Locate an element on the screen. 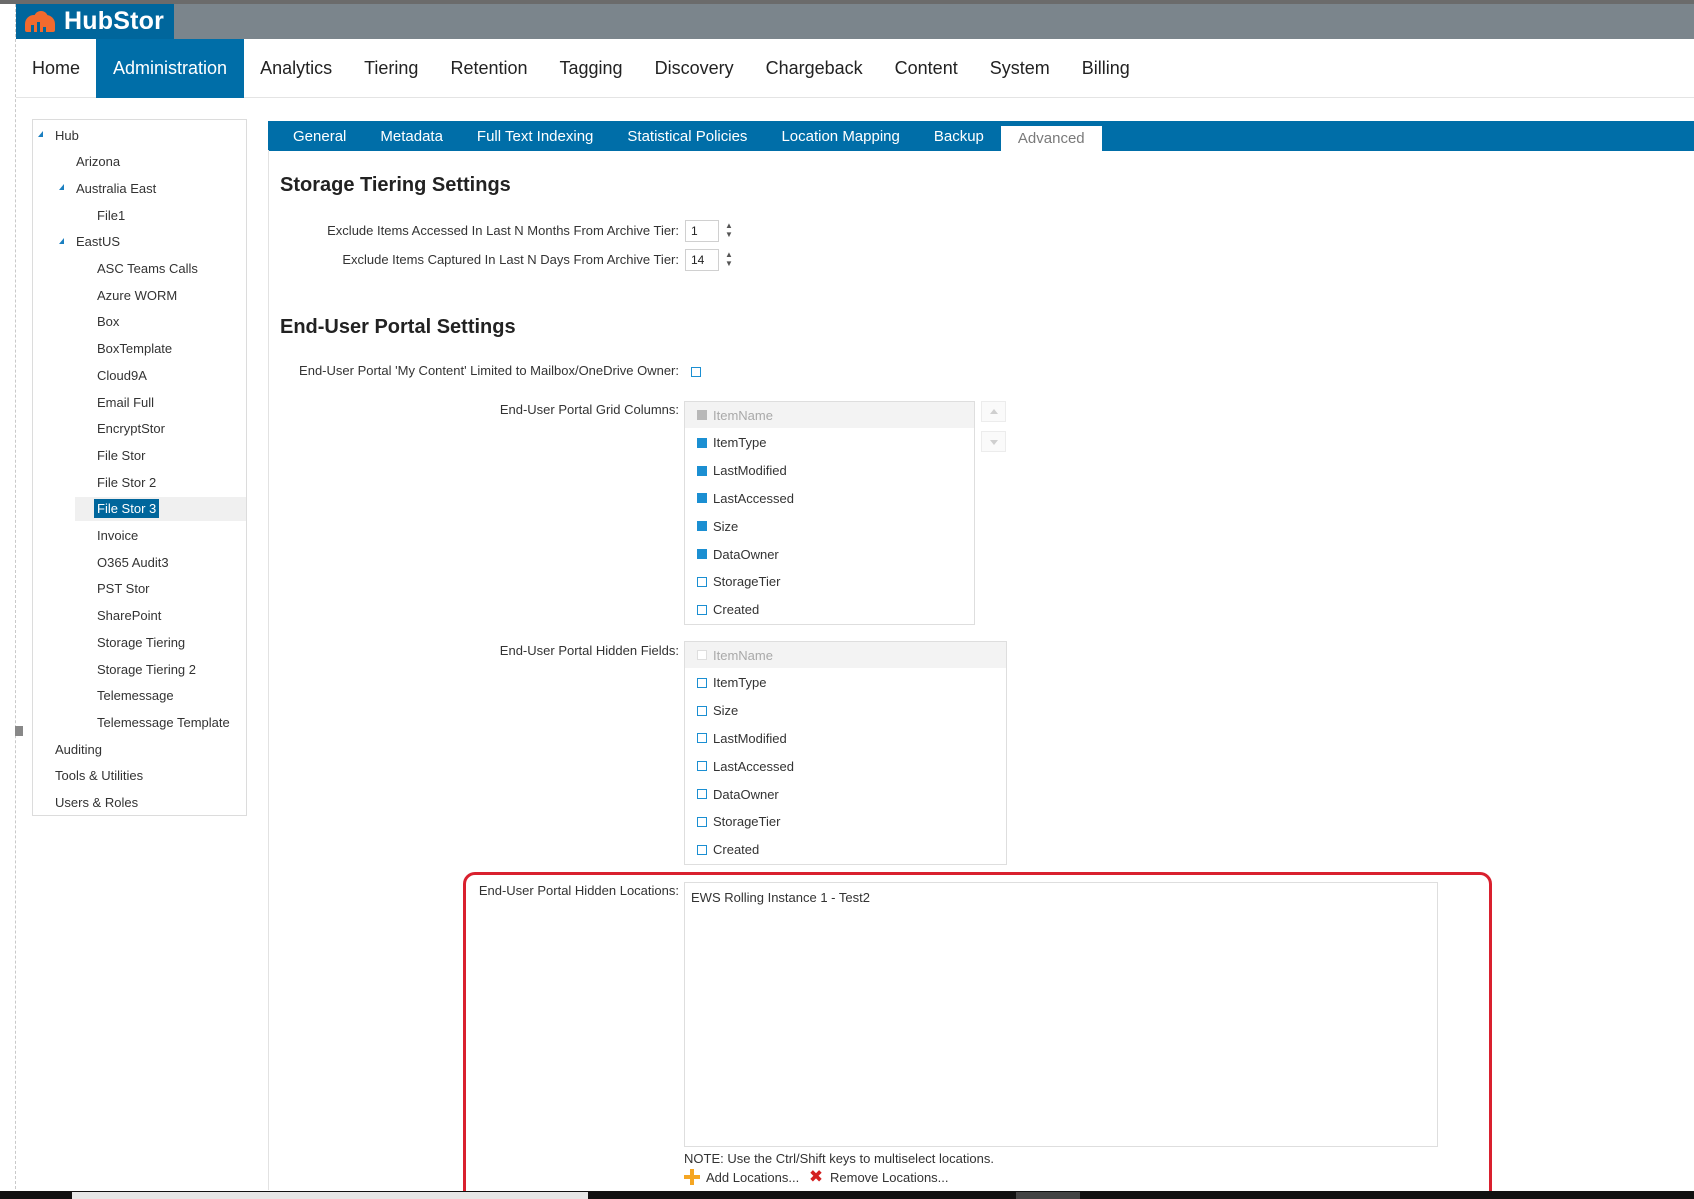 This screenshot has height=1199, width=1694. tree-item: Cloud9A is located at coordinates (139, 375).